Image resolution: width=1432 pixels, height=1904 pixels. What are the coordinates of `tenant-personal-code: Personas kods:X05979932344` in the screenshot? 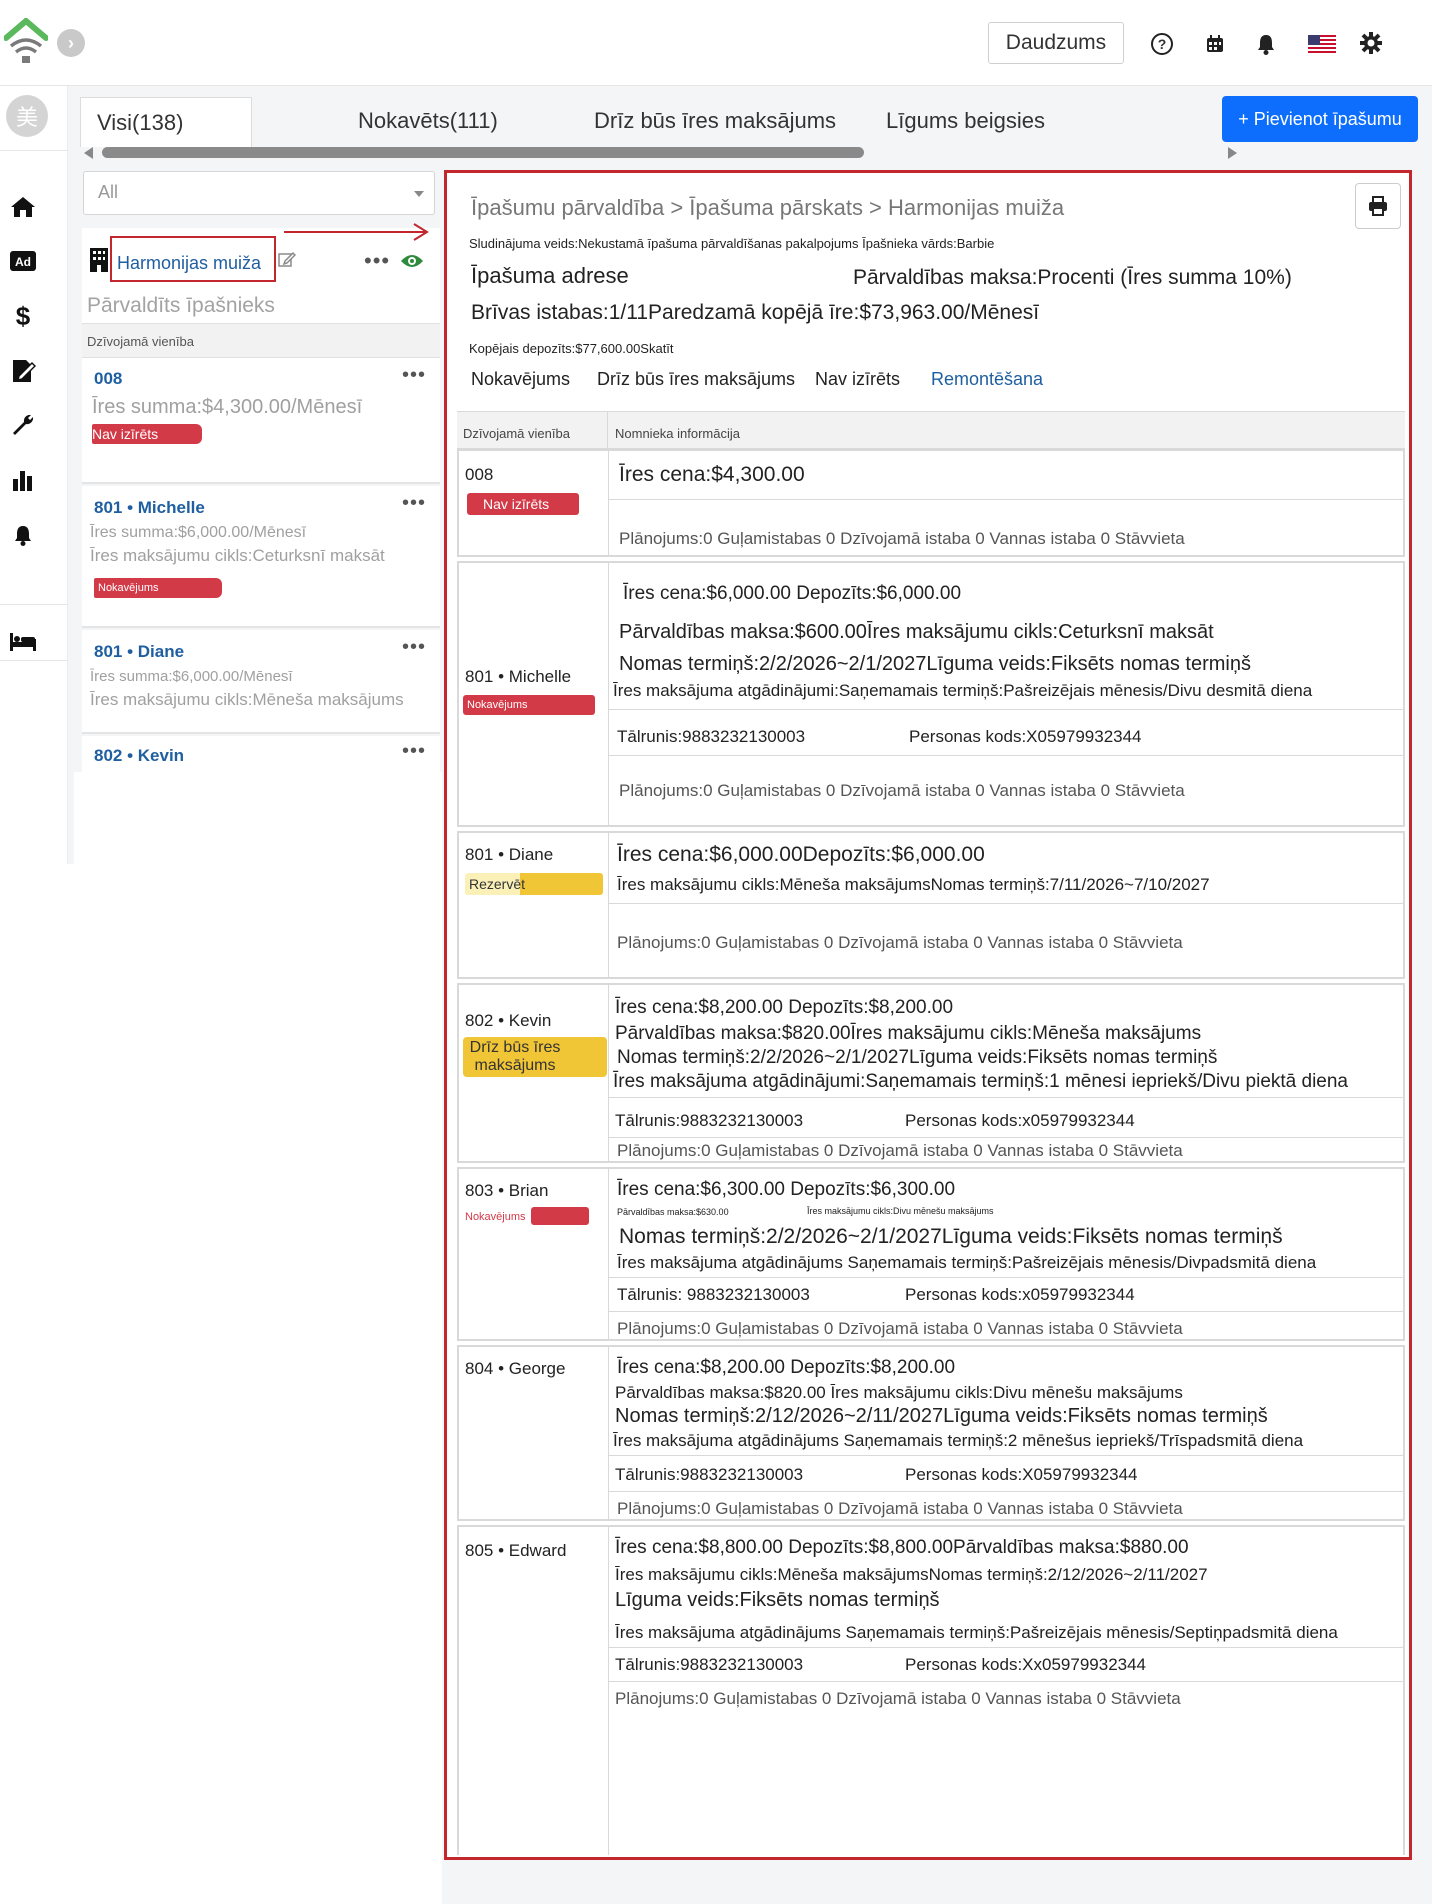 It's located at (1025, 736).